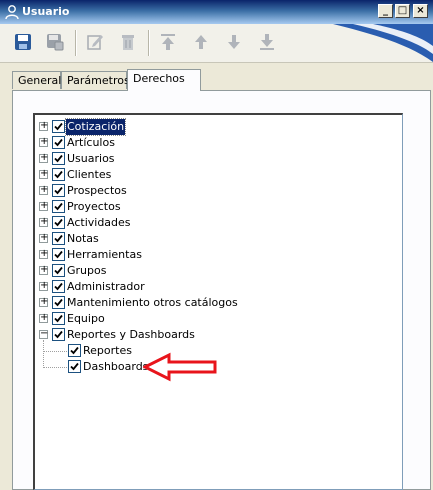 The height and width of the screenshot is (490, 433). I want to click on maximize-icon: □, so click(402, 10).